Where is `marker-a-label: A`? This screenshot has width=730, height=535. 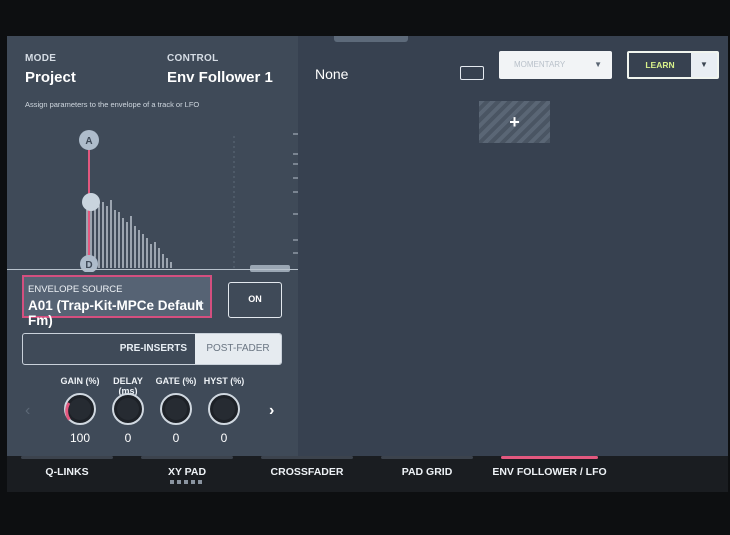
marker-a-label: A is located at coordinates (88, 141).